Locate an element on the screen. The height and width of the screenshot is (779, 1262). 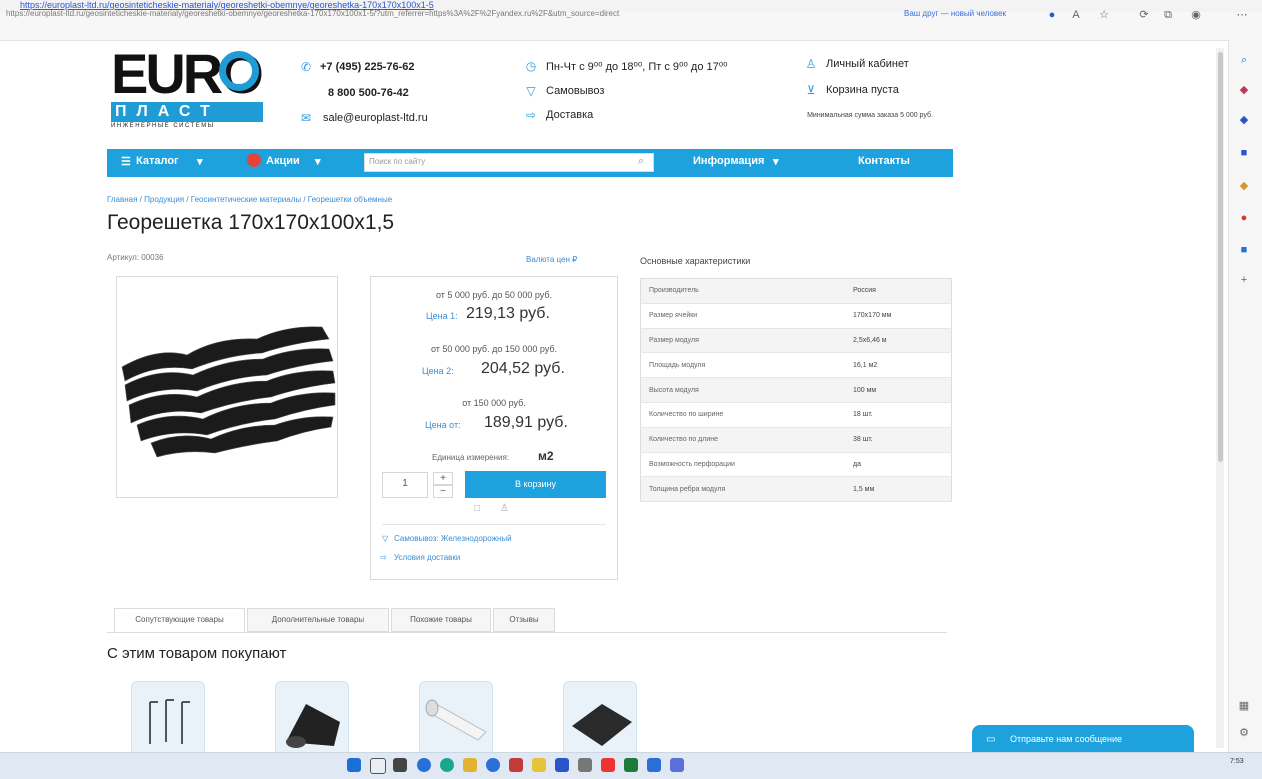
table-row: Размер ячейки 170х170 мм is located at coordinates (796, 316).